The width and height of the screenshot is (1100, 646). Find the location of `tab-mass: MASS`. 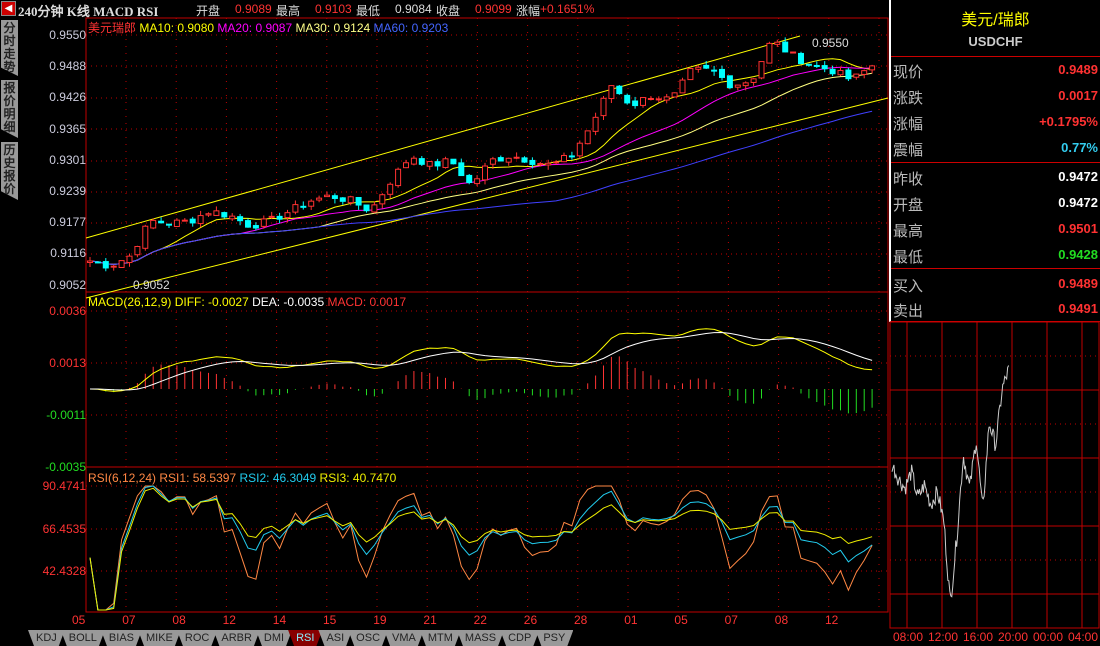

tab-mass: MASS is located at coordinates (480, 638).